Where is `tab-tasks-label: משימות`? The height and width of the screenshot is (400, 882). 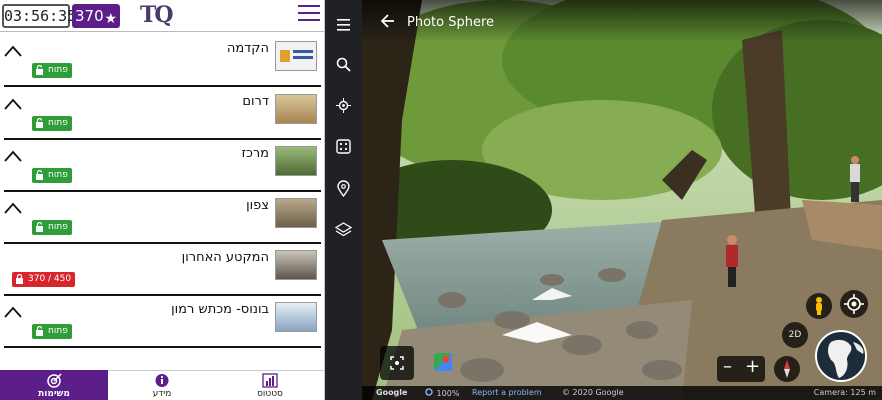
tab-tasks-label: משימות is located at coordinates (54, 394).